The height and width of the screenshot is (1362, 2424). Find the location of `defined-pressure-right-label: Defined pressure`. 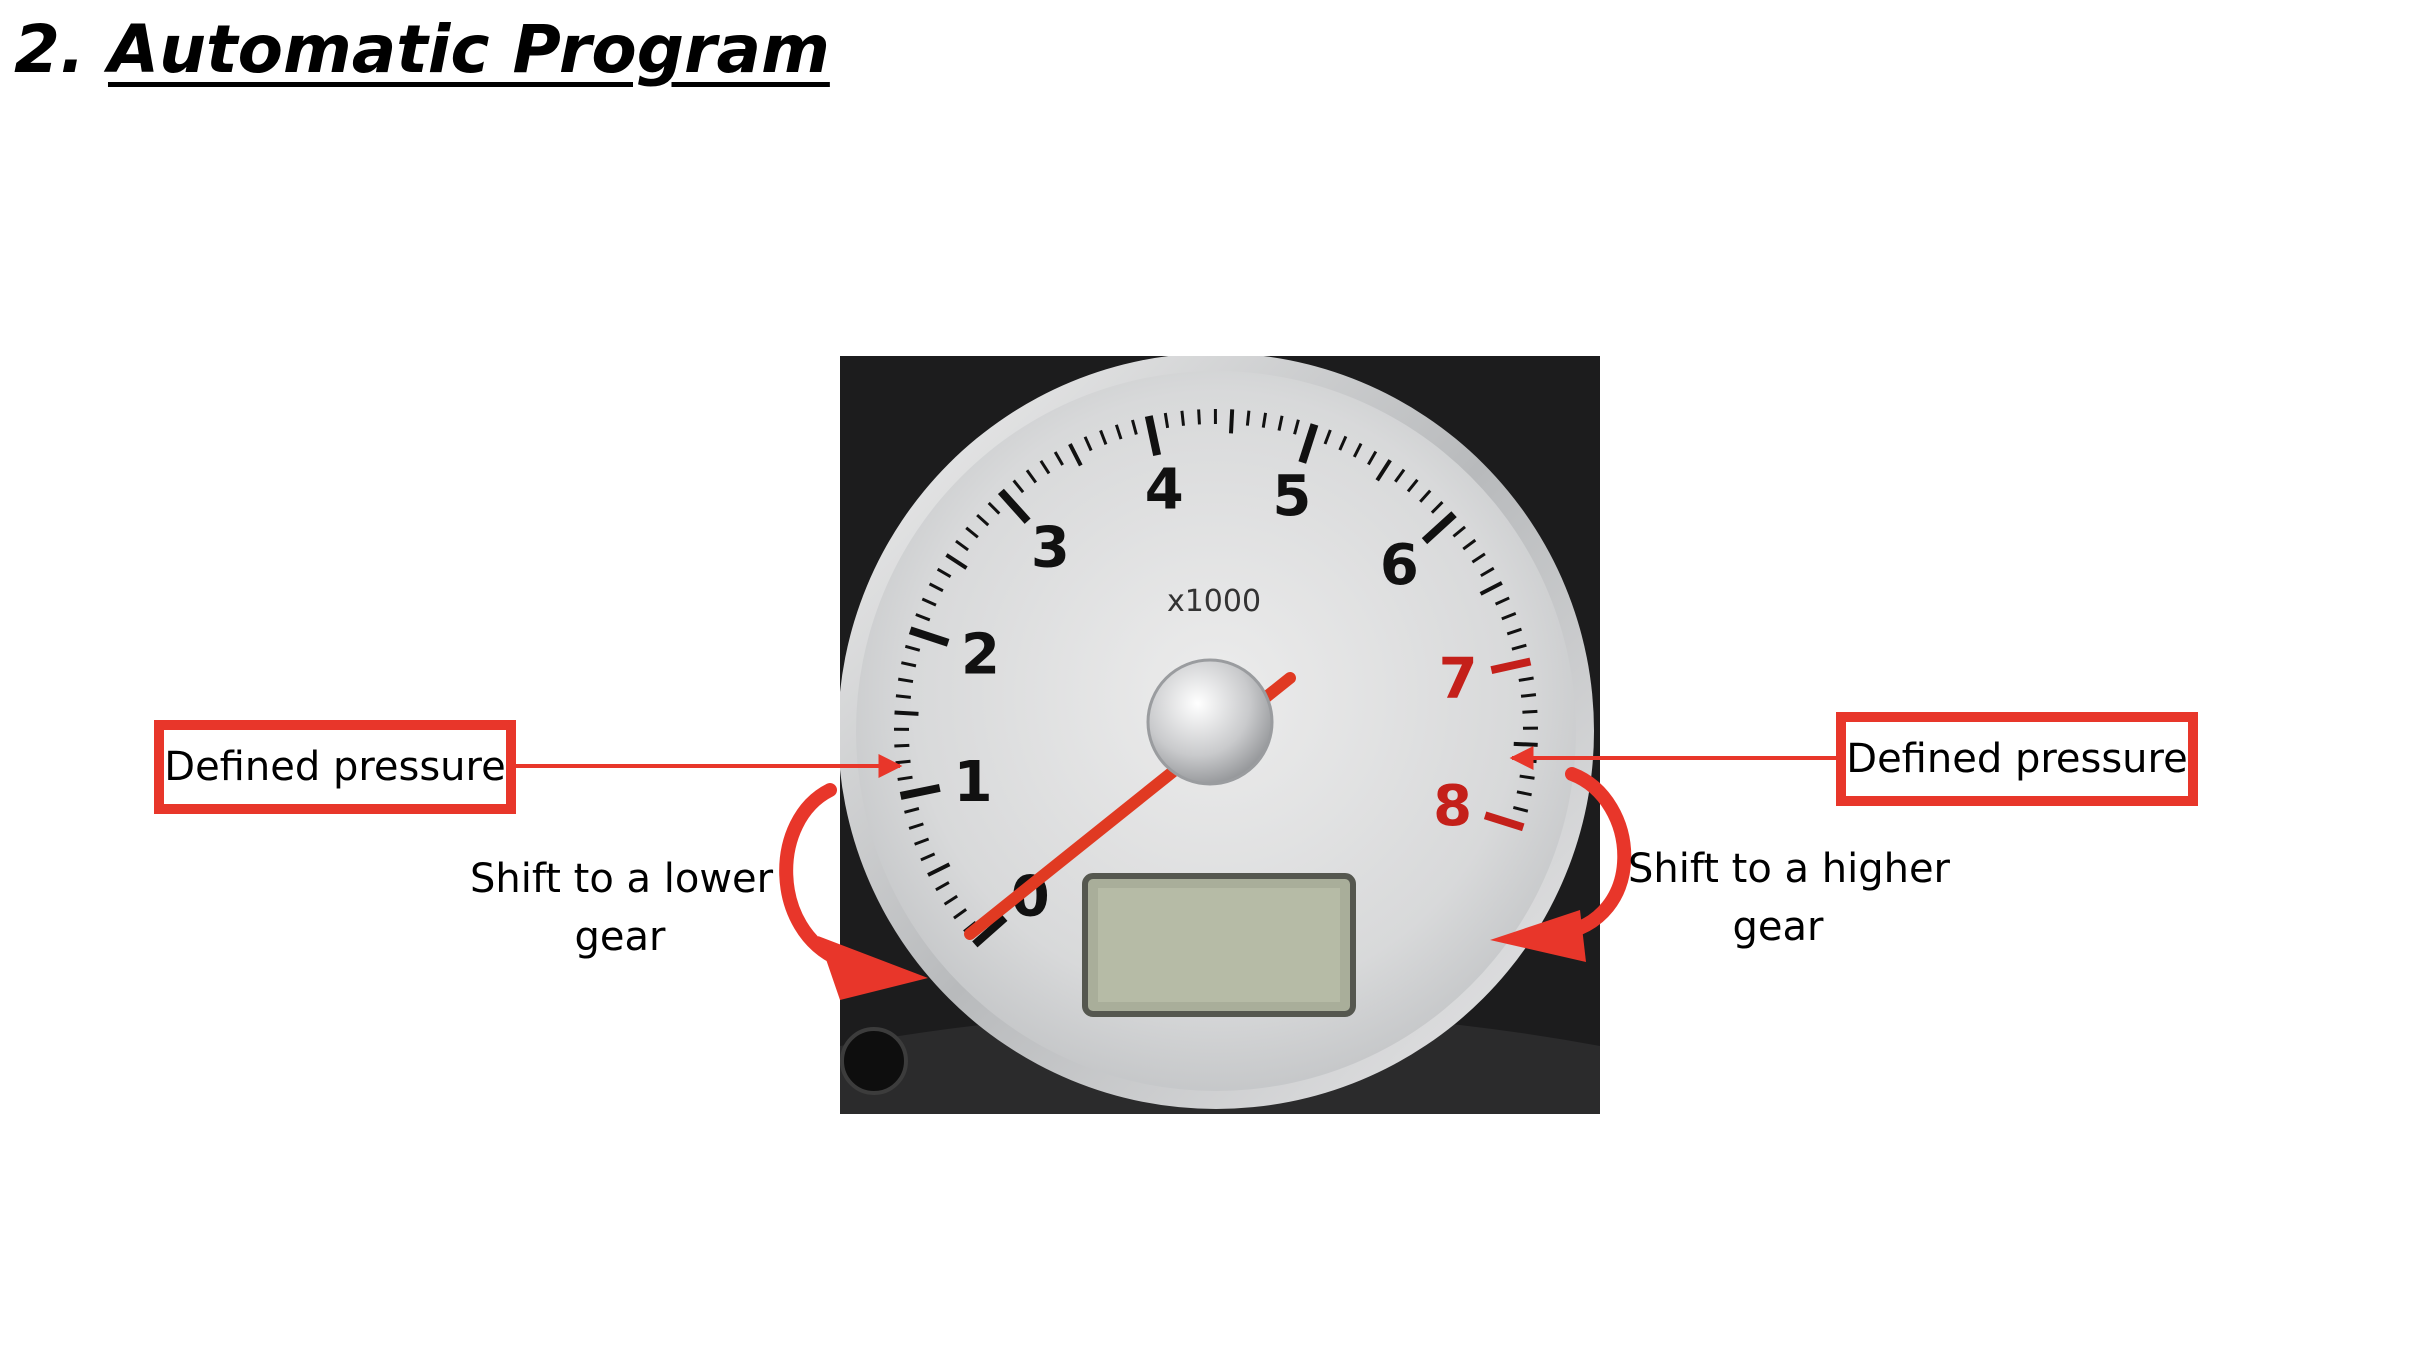

defined-pressure-right-label: Defined pressure is located at coordinates (2017, 759).